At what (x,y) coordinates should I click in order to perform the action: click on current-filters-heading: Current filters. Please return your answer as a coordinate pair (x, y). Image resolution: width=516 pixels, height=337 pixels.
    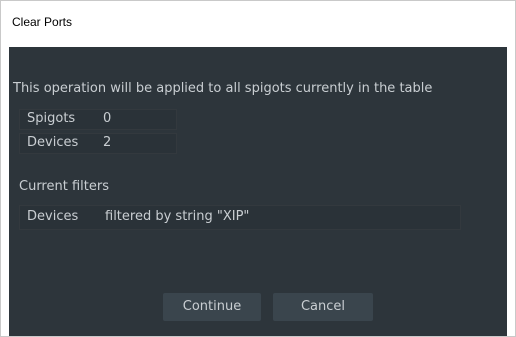
    Looking at the image, I should click on (64, 186).